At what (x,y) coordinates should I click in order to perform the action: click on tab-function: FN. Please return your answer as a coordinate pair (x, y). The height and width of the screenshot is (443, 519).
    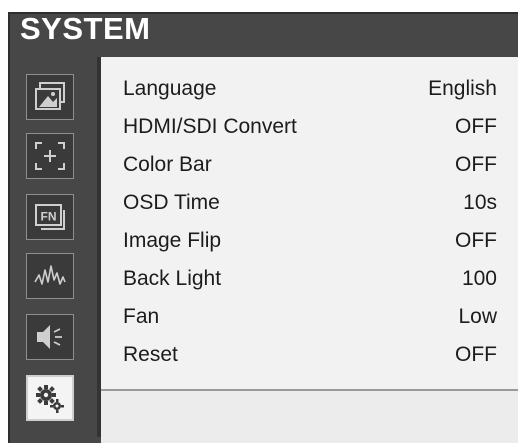
    Looking at the image, I should click on (50, 217).